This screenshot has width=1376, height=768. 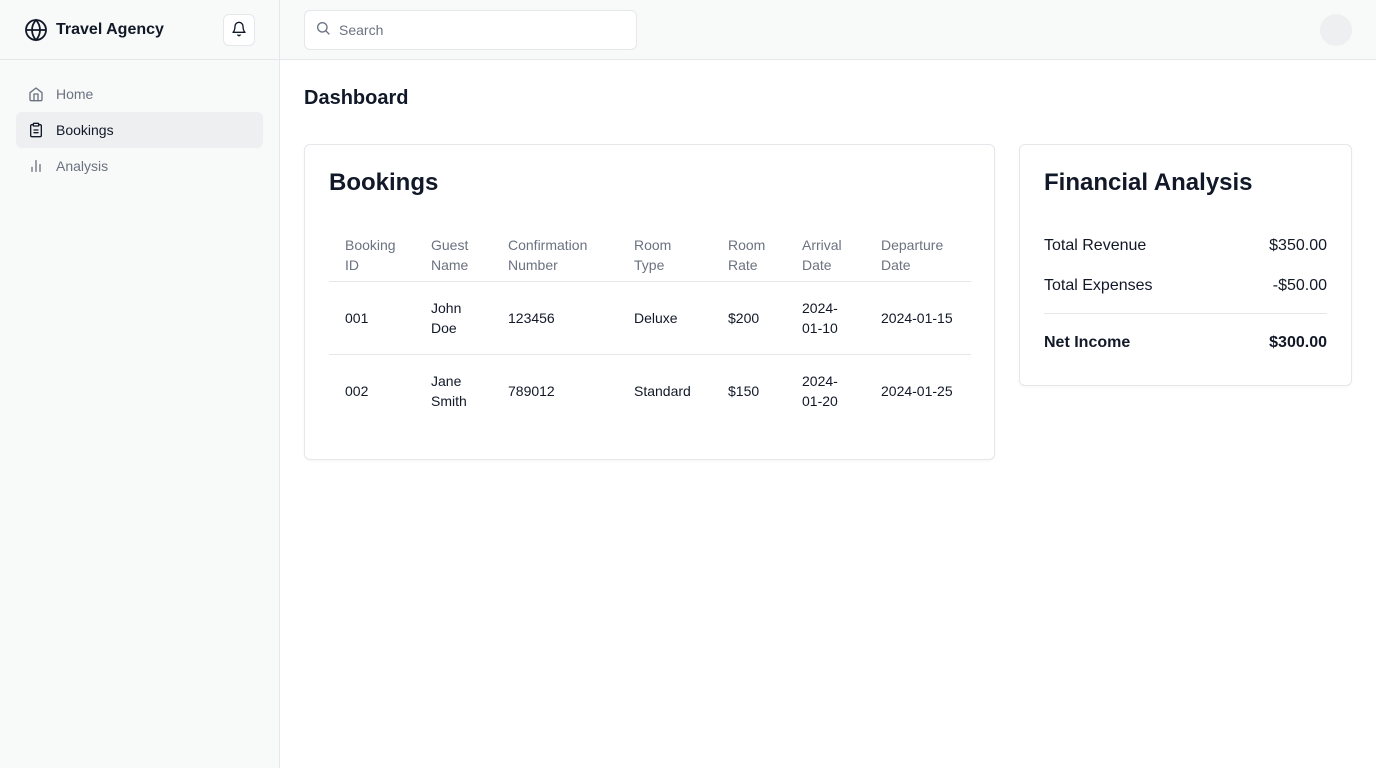 What do you see at coordinates (1336, 30) in the screenshot?
I see `avatar` at bounding box center [1336, 30].